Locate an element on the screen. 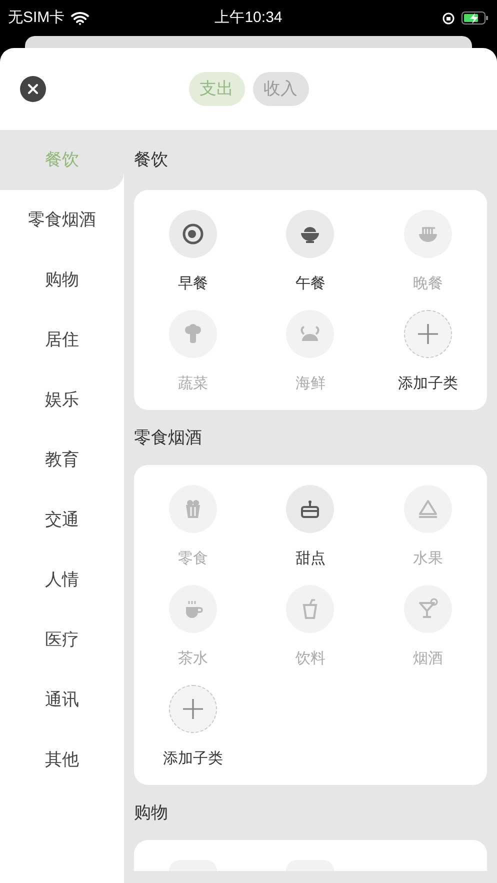 The width and height of the screenshot is (497, 883). carrier-label: 无SIM卡 is located at coordinates (36, 18).